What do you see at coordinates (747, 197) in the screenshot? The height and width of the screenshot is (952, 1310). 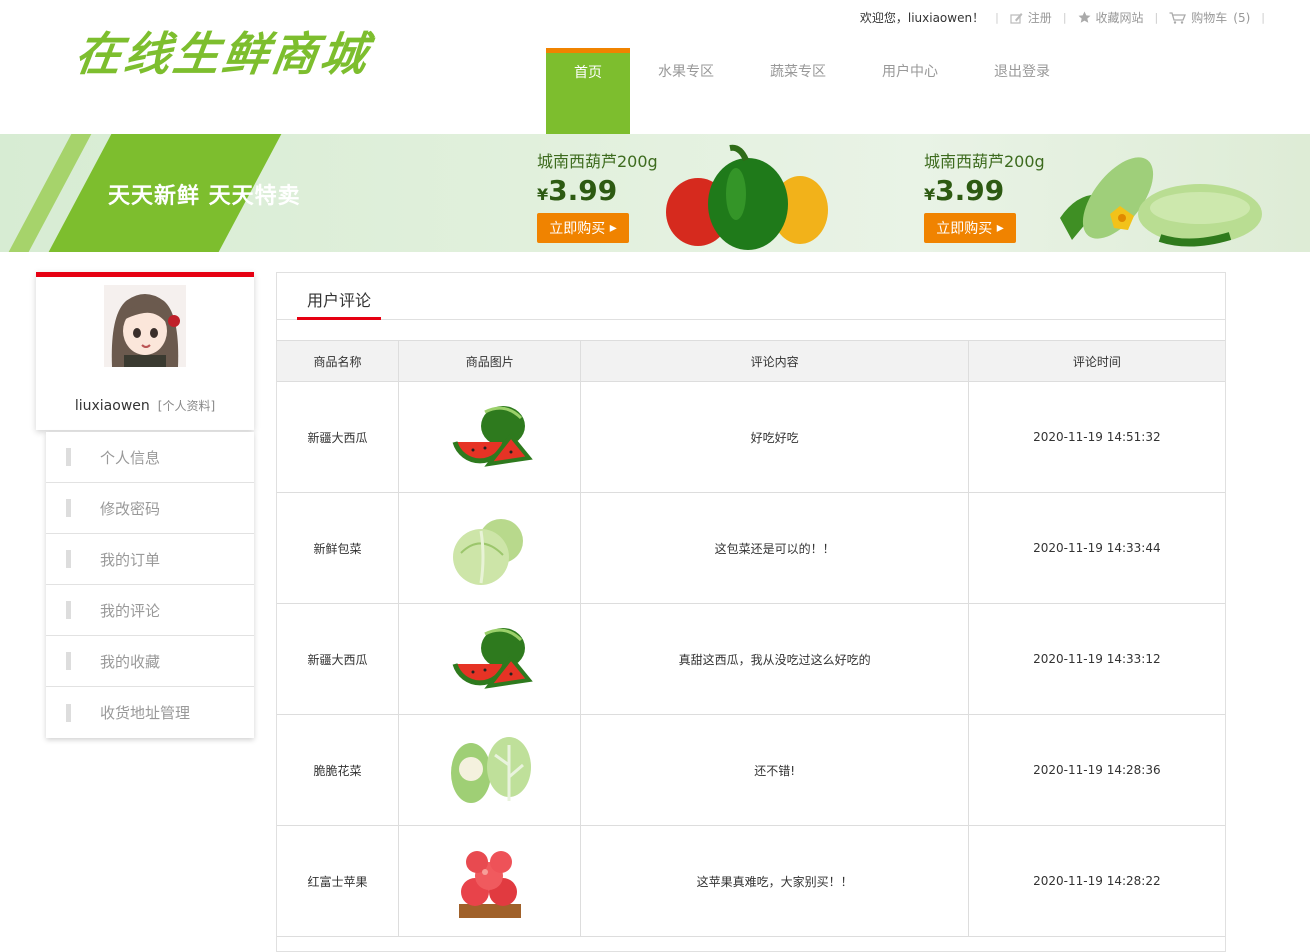 I see `bell-pepper-image` at bounding box center [747, 197].